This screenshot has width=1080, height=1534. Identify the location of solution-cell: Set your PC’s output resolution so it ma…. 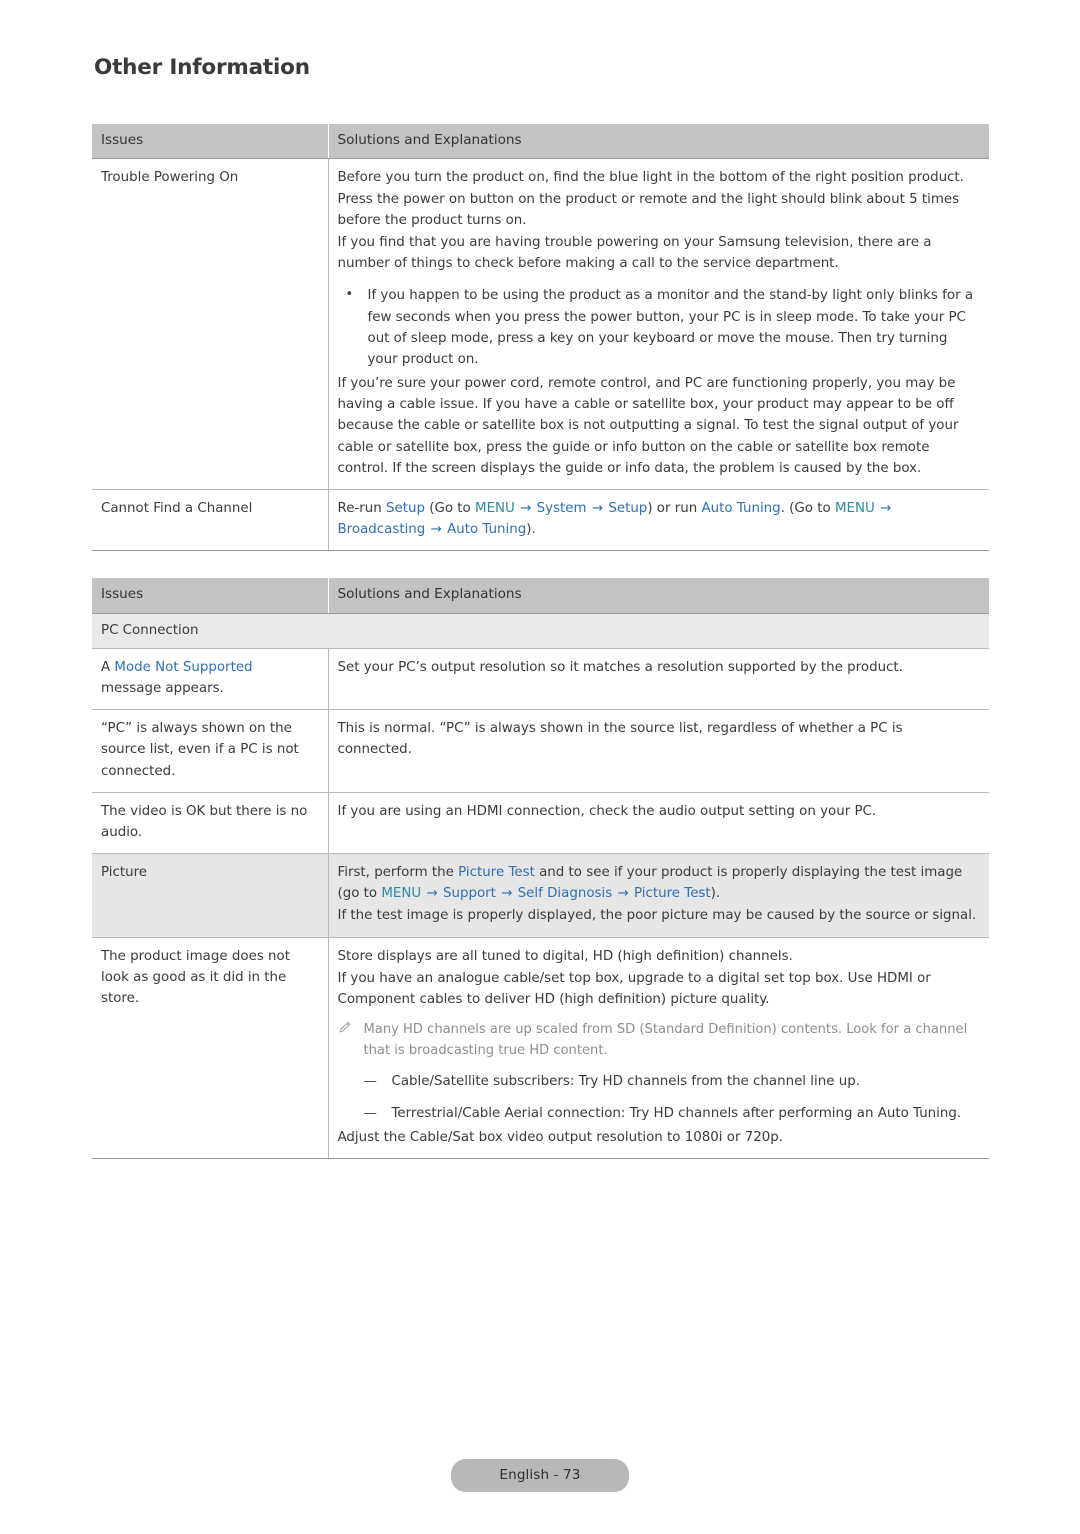
(658, 679).